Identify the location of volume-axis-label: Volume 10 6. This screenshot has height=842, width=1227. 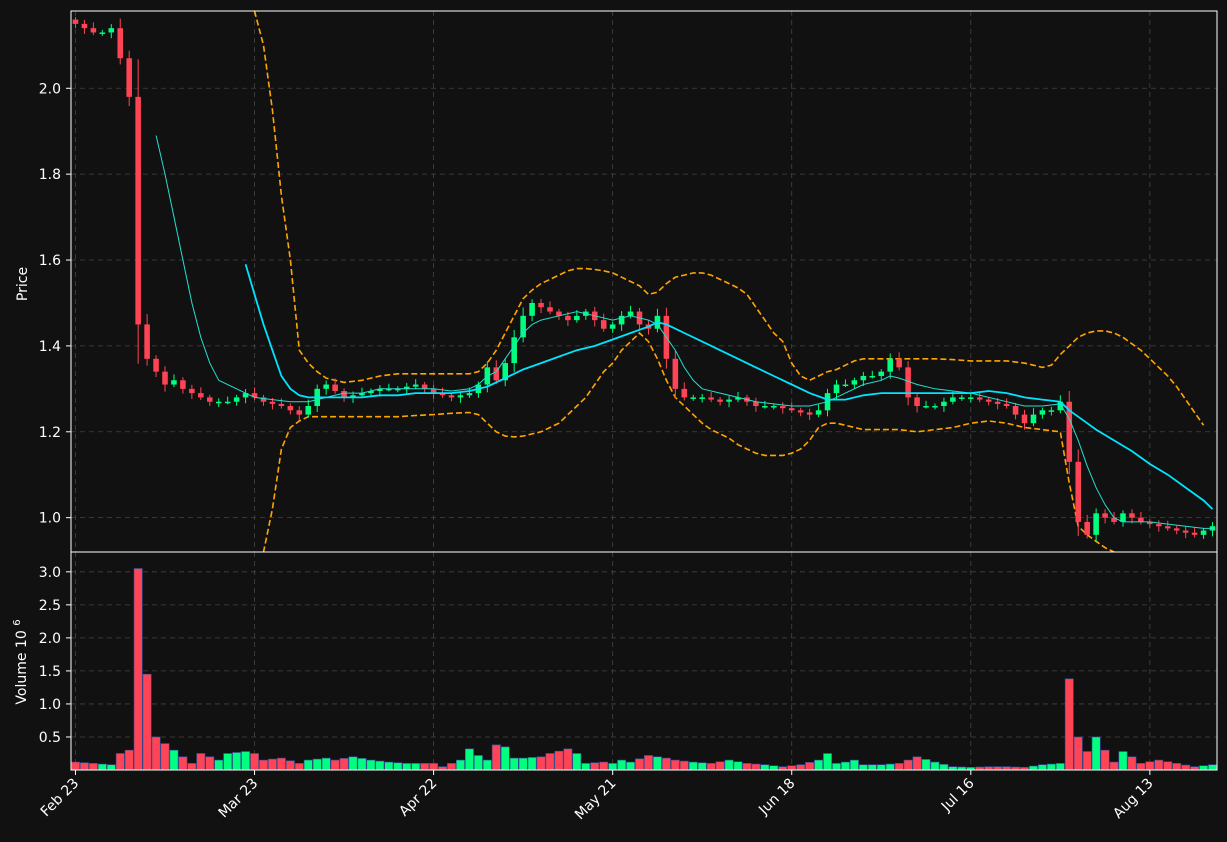
(21, 661).